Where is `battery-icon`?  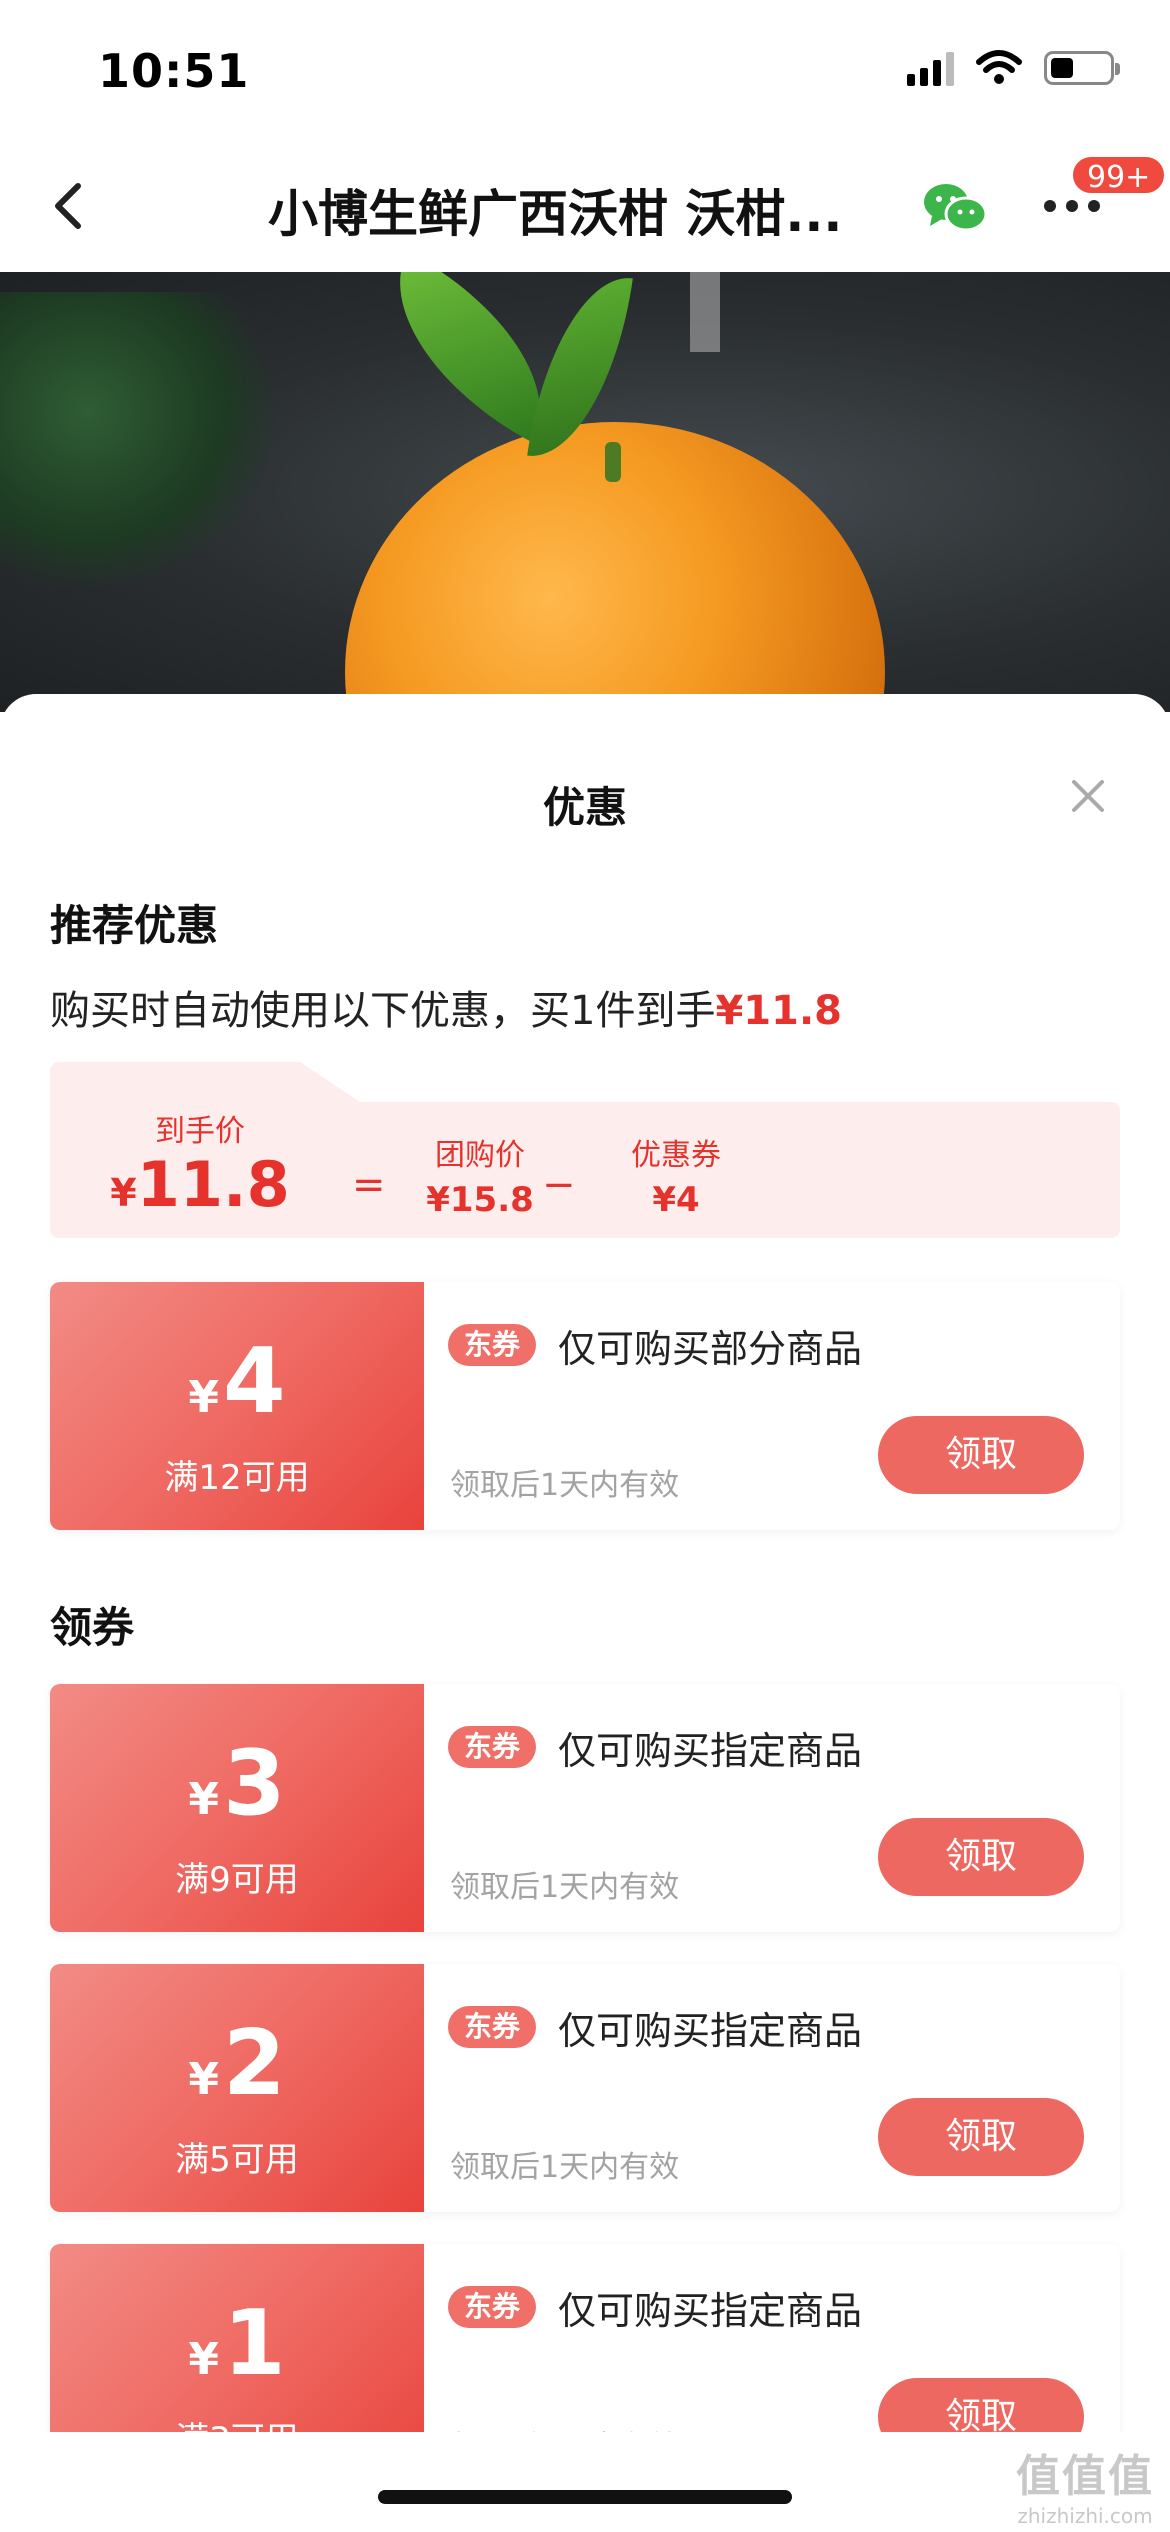
battery-icon is located at coordinates (1082, 68).